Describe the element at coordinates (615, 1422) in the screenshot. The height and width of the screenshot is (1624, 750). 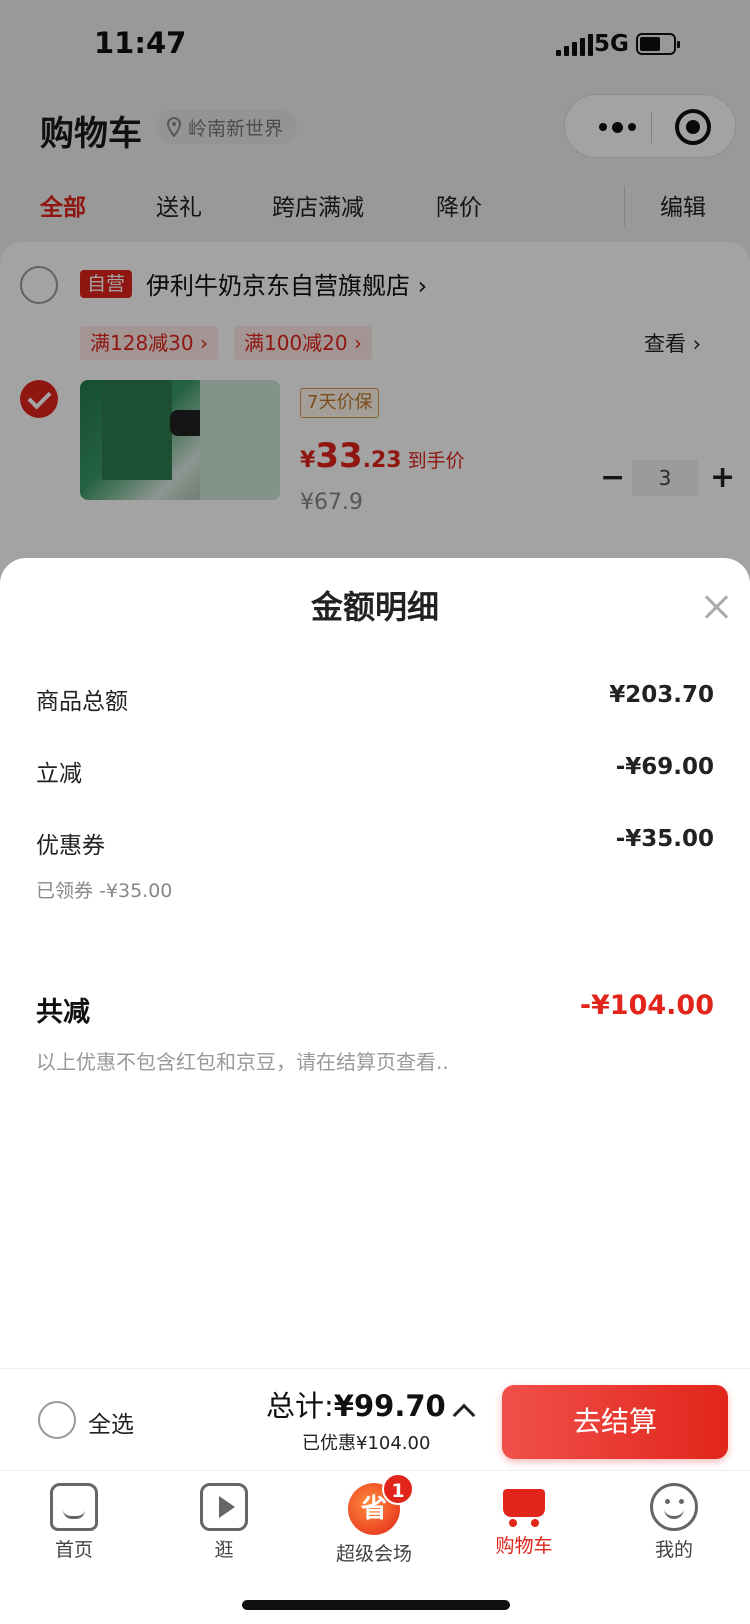
I see `checkout-button: 去结算` at that location.